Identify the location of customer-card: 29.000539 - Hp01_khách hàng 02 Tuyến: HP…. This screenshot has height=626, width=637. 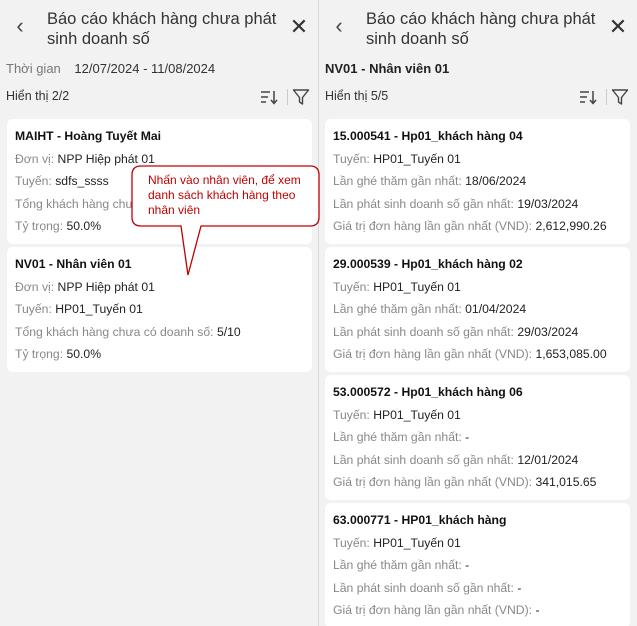
(477, 309).